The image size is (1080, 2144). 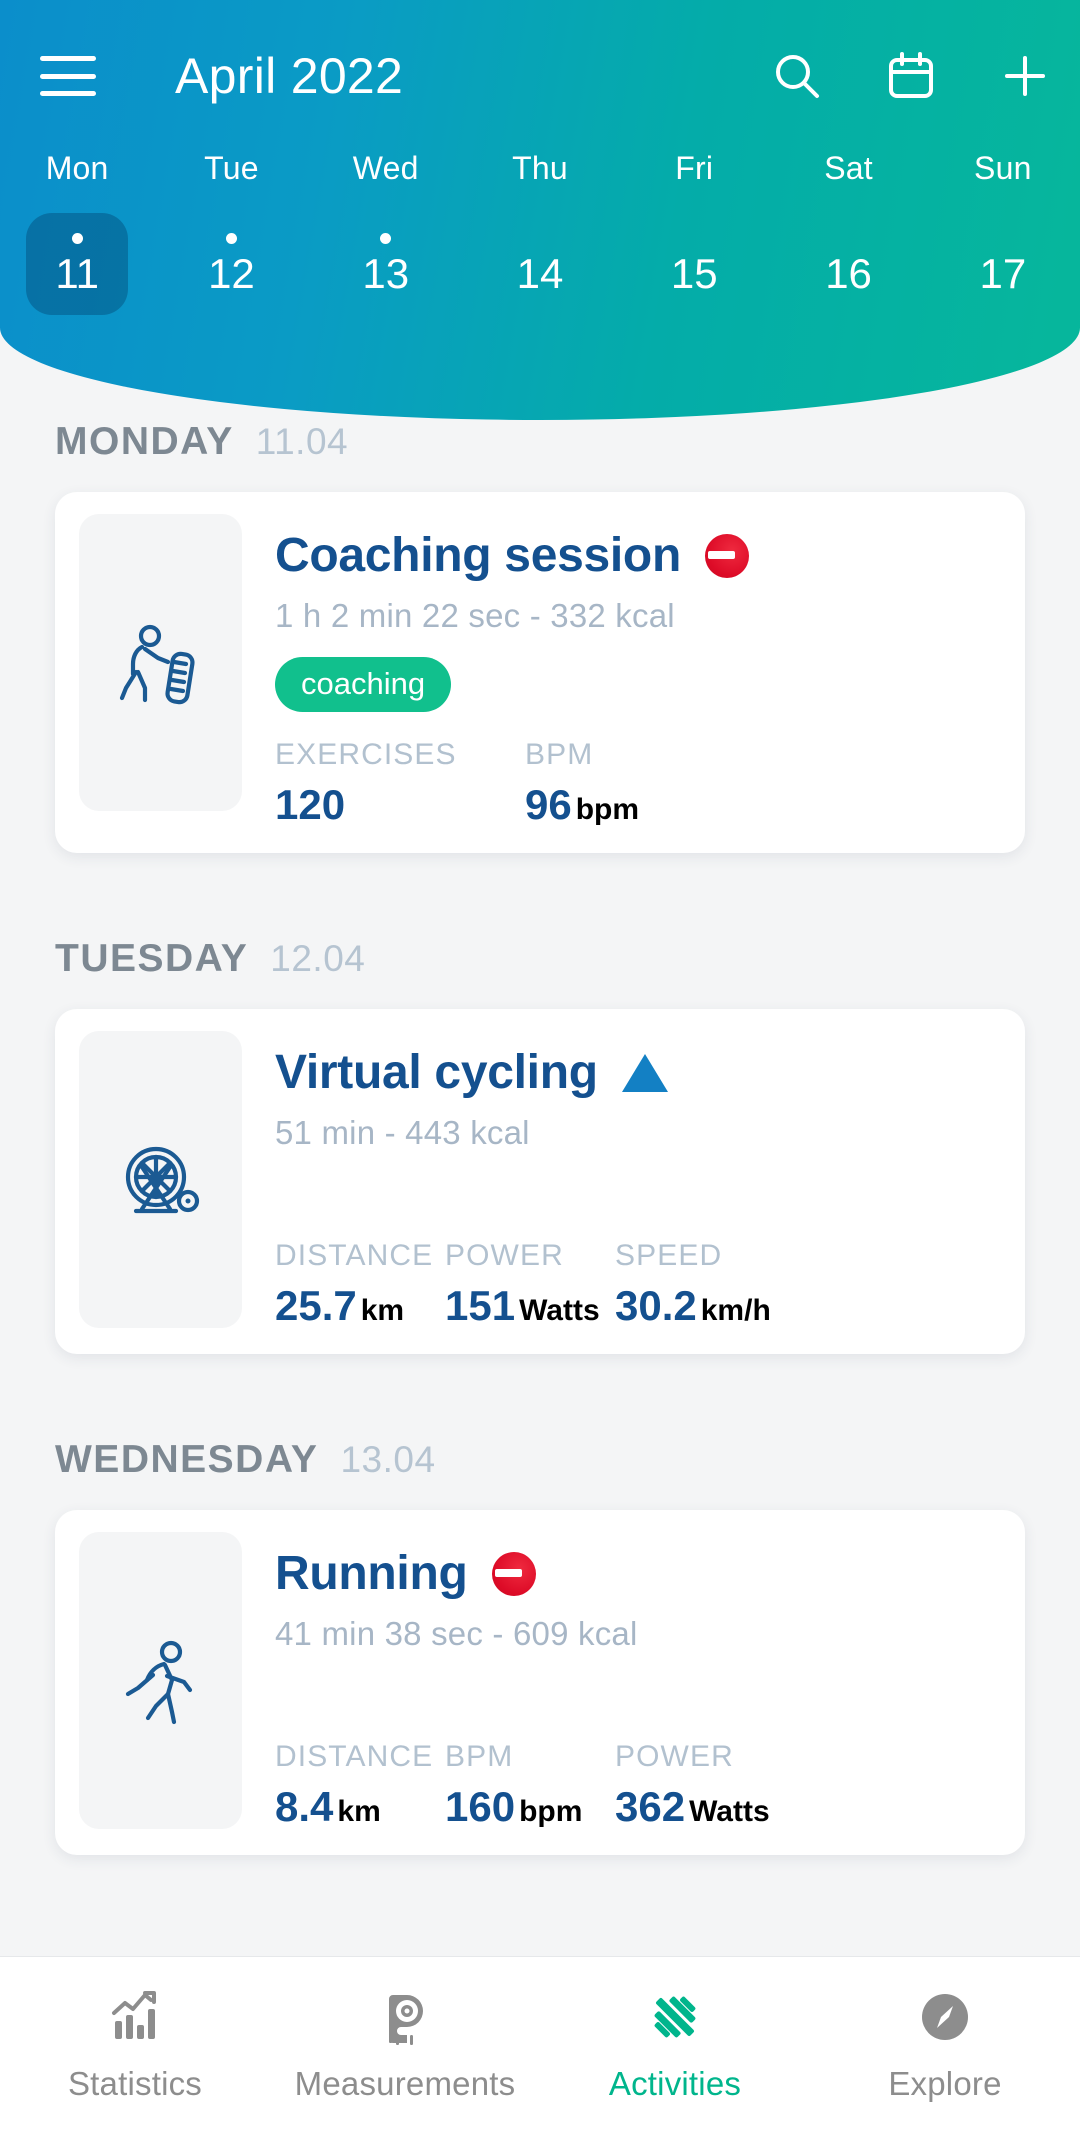 What do you see at coordinates (289, 76) in the screenshot?
I see `page-title: April 2022` at bounding box center [289, 76].